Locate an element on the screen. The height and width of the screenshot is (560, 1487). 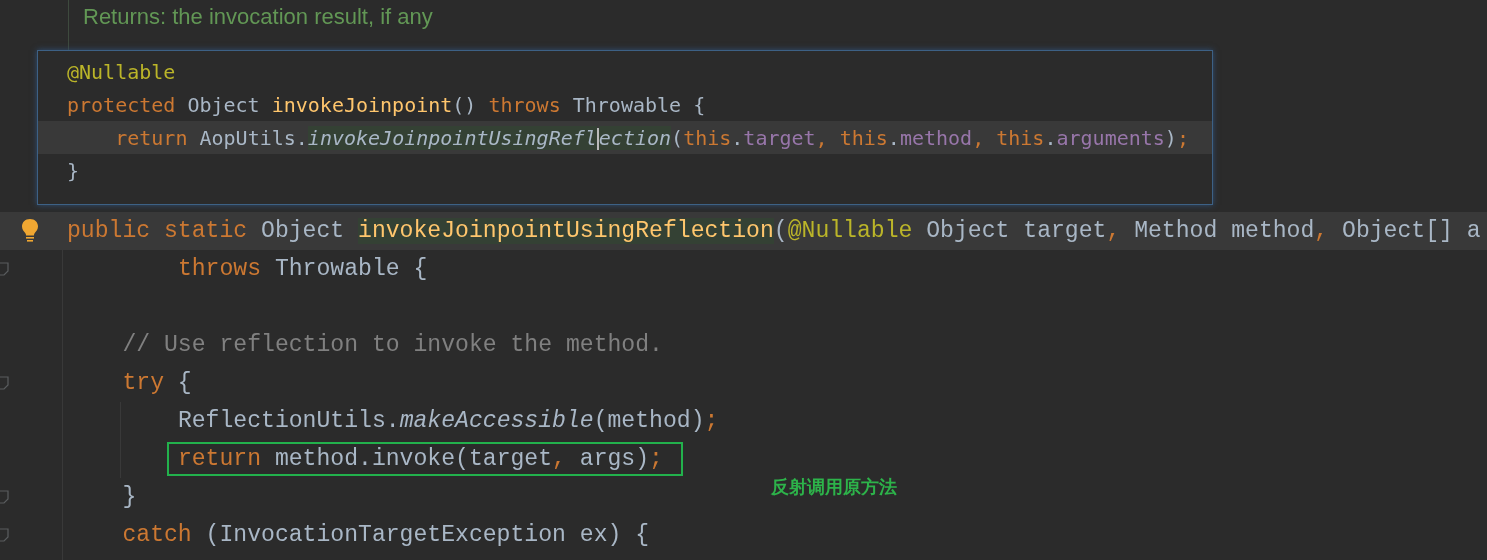
code-line: ReflectionUtils.makeAccessible(method); is located at coordinates (448, 421).